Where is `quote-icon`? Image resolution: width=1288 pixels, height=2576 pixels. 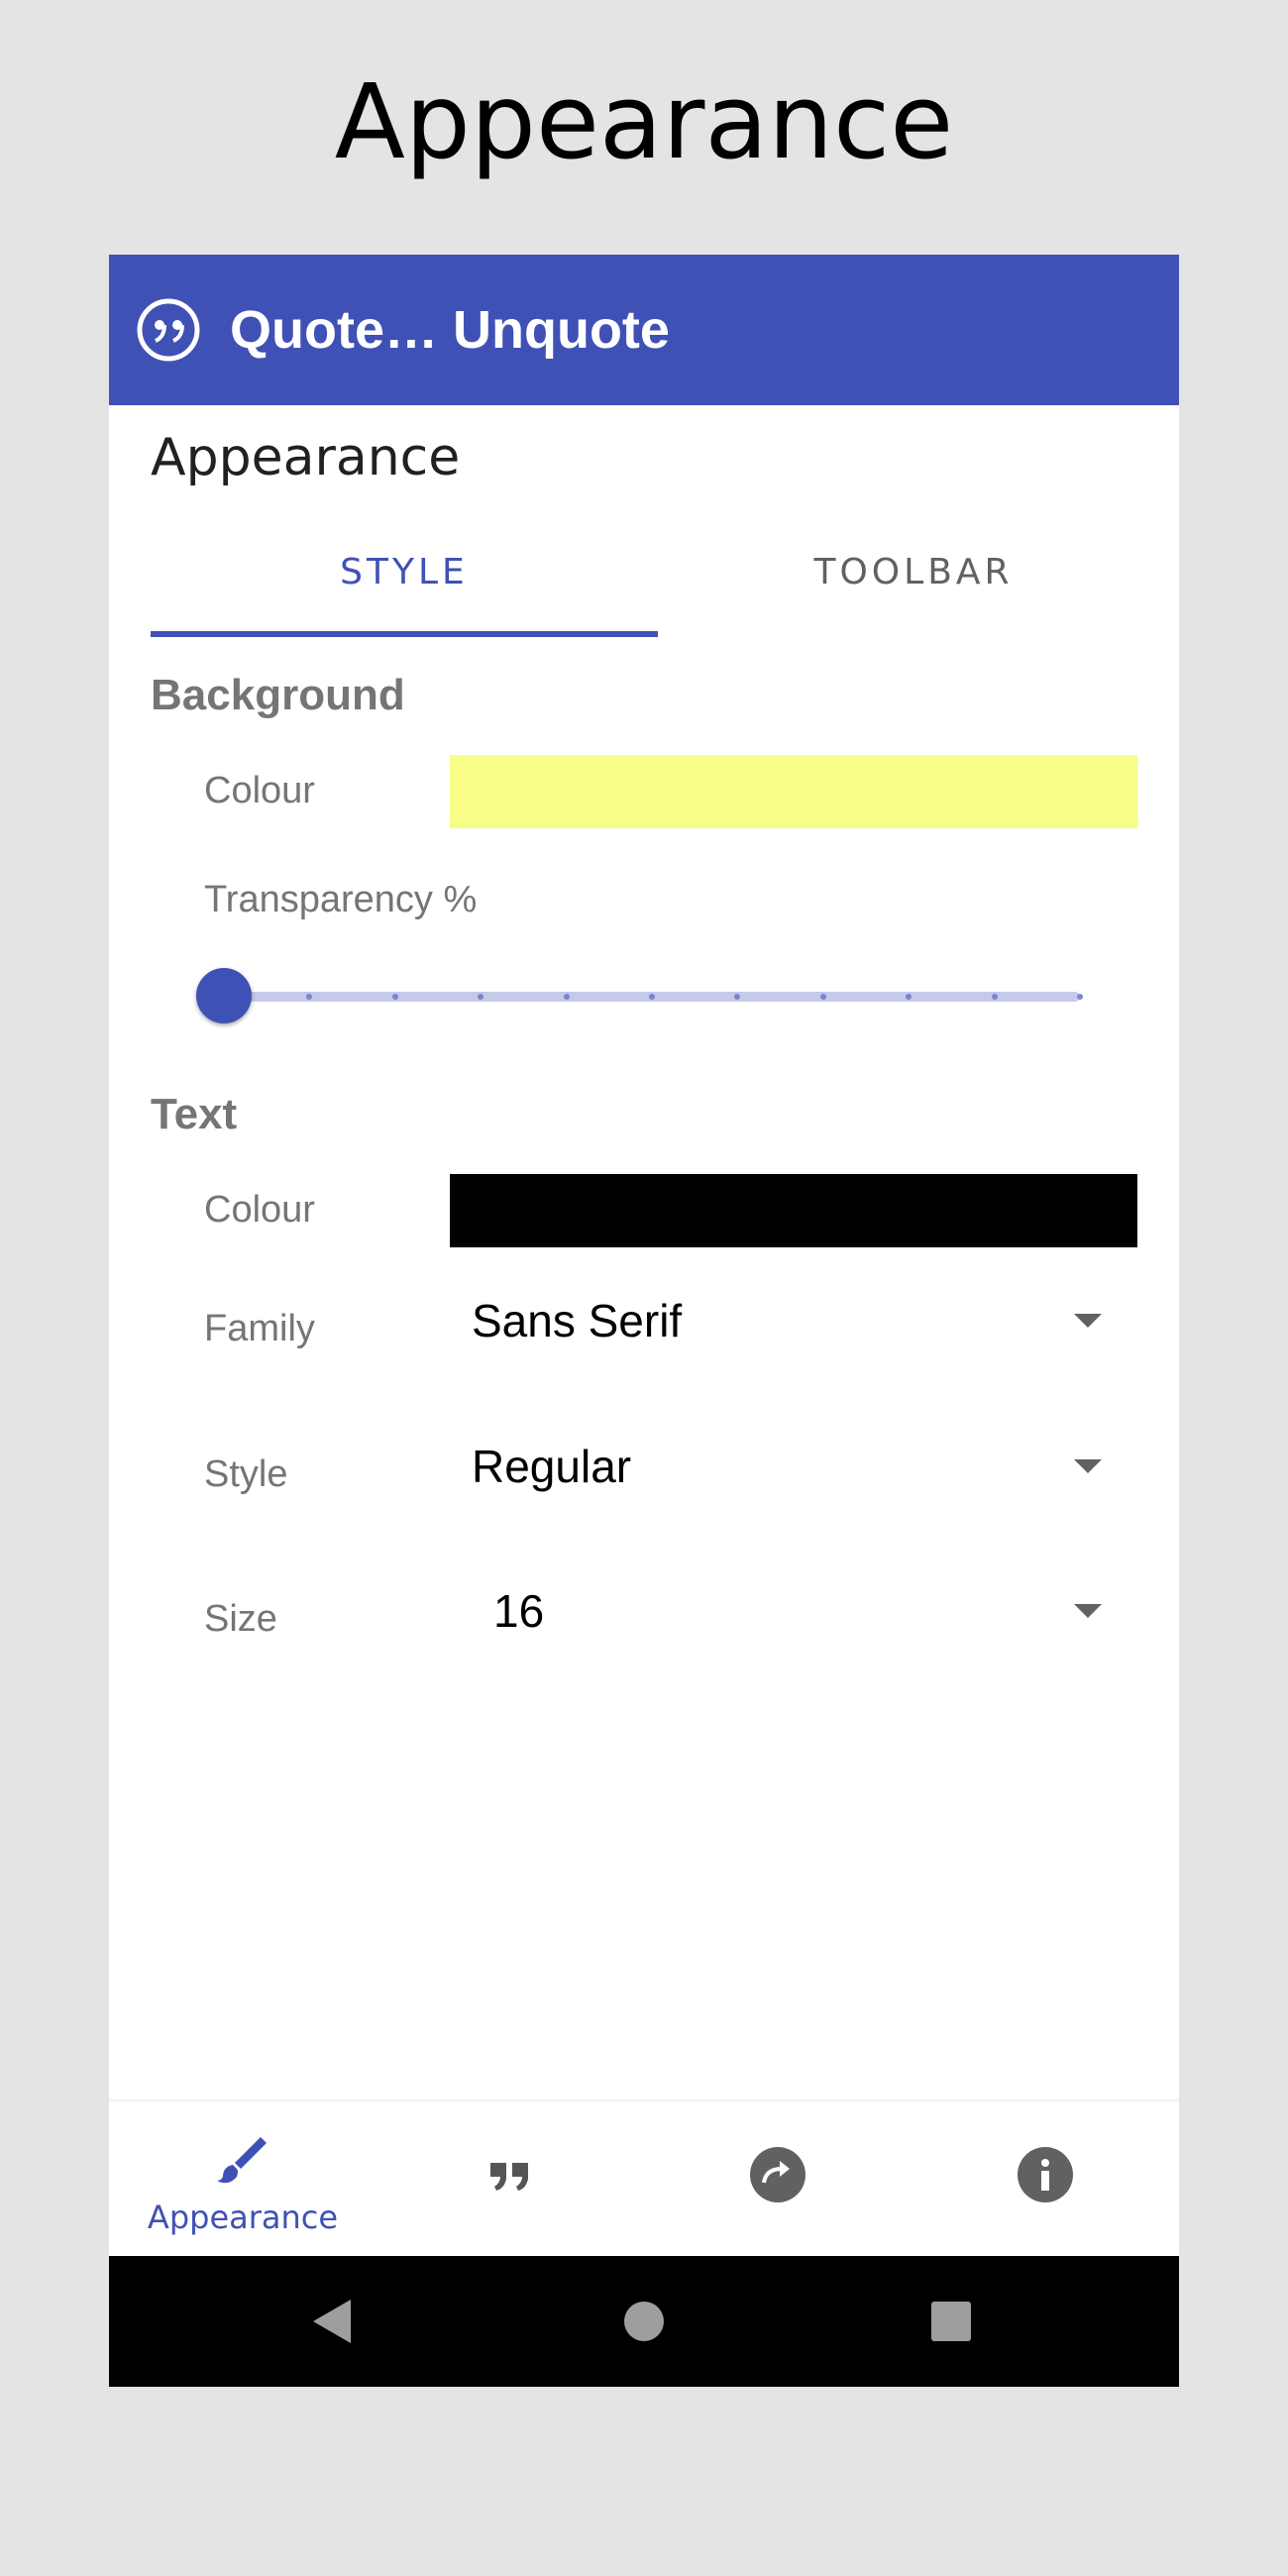
quote-icon is located at coordinates (509, 2177).